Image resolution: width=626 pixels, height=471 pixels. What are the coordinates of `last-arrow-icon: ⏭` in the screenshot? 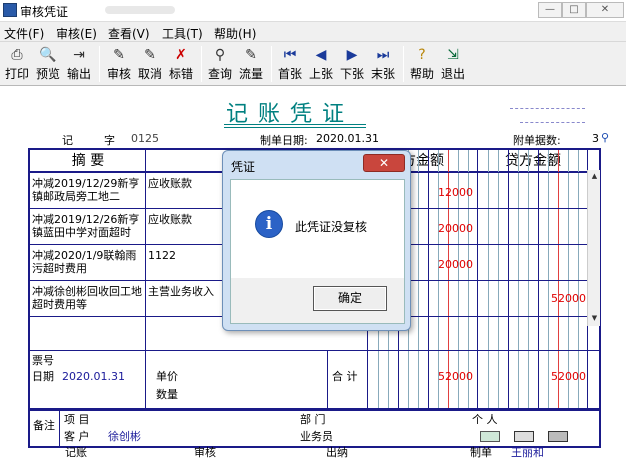 It's located at (383, 55).